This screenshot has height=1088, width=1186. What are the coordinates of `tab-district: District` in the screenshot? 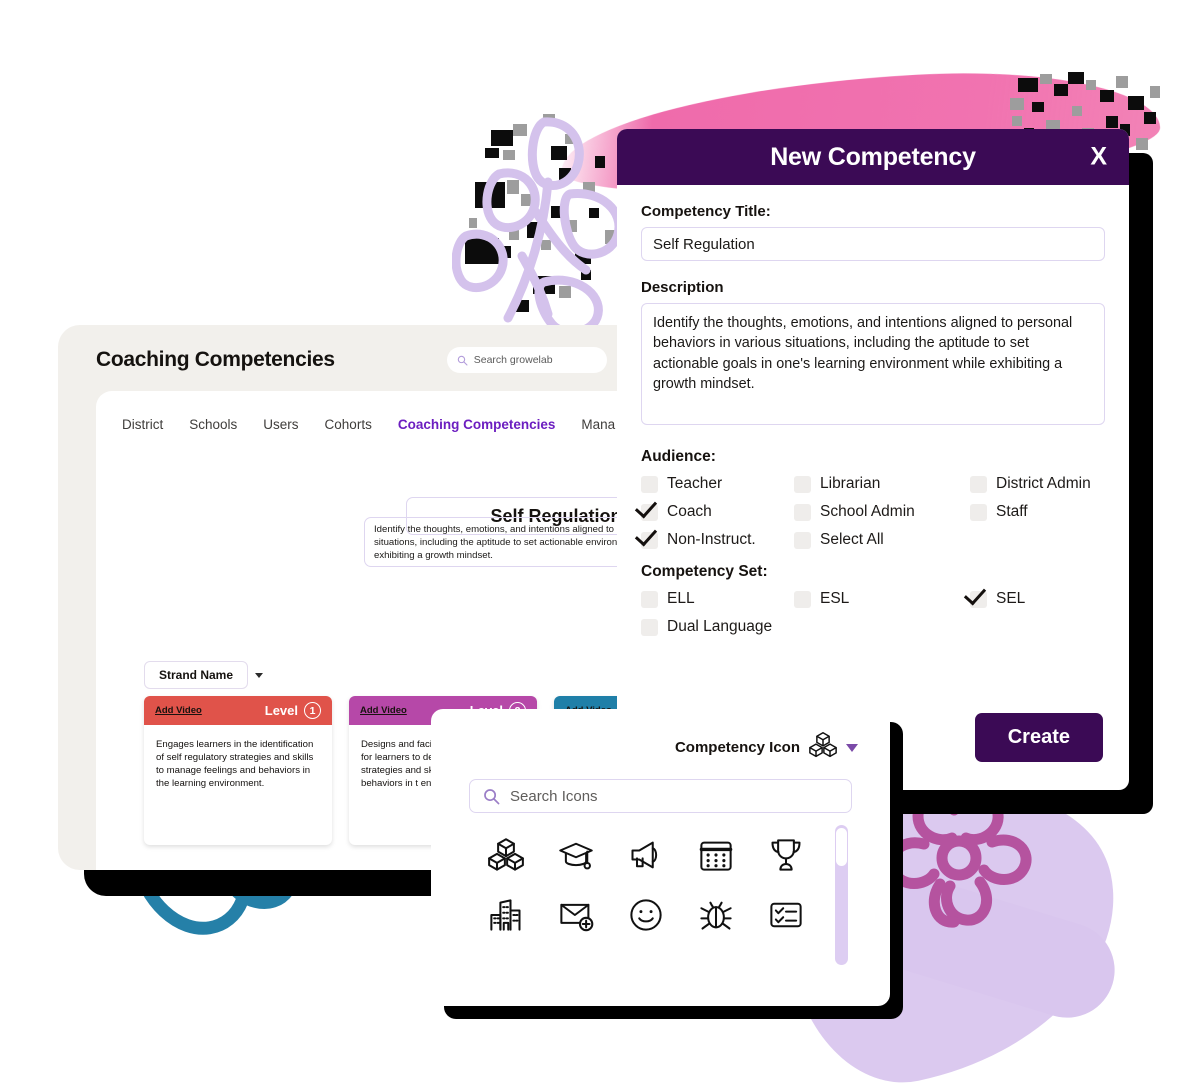 It's located at (142, 424).